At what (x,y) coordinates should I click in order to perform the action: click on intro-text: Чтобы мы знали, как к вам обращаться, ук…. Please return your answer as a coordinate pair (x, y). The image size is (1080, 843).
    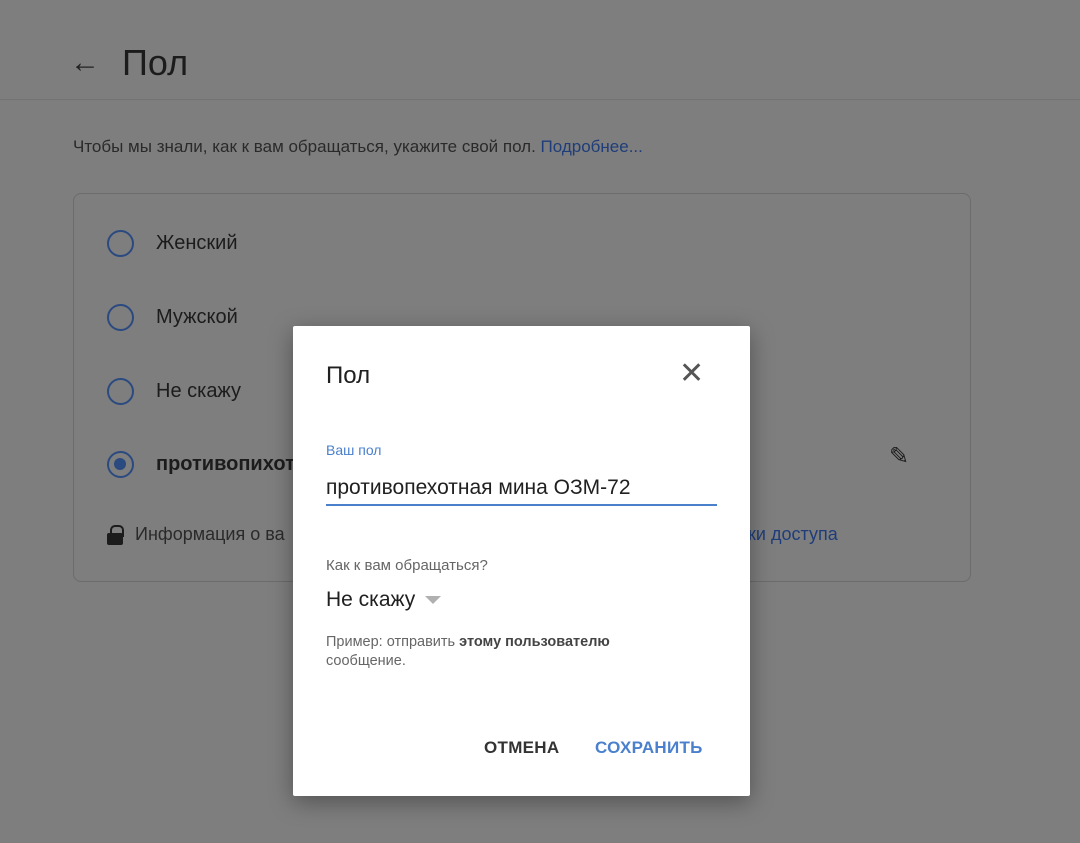
    Looking at the image, I should click on (358, 147).